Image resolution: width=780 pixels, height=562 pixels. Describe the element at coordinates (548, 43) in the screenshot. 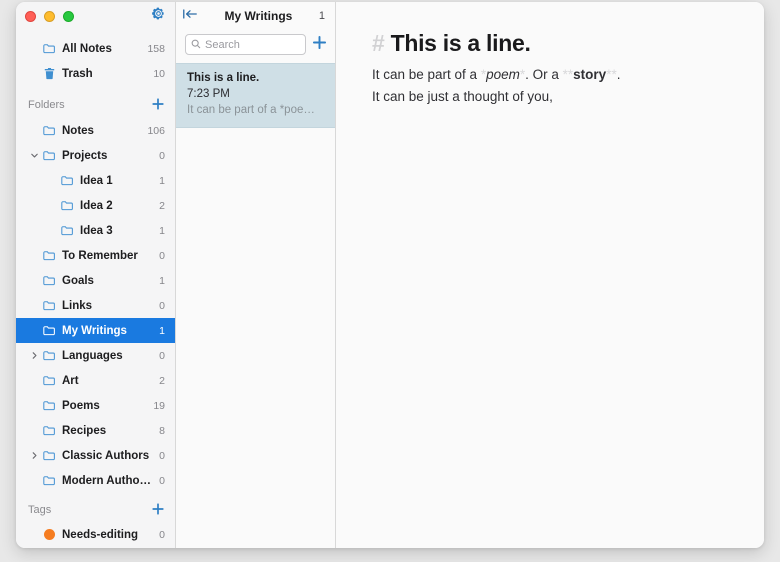

I see `editor-heading: # This is a line.` at that location.